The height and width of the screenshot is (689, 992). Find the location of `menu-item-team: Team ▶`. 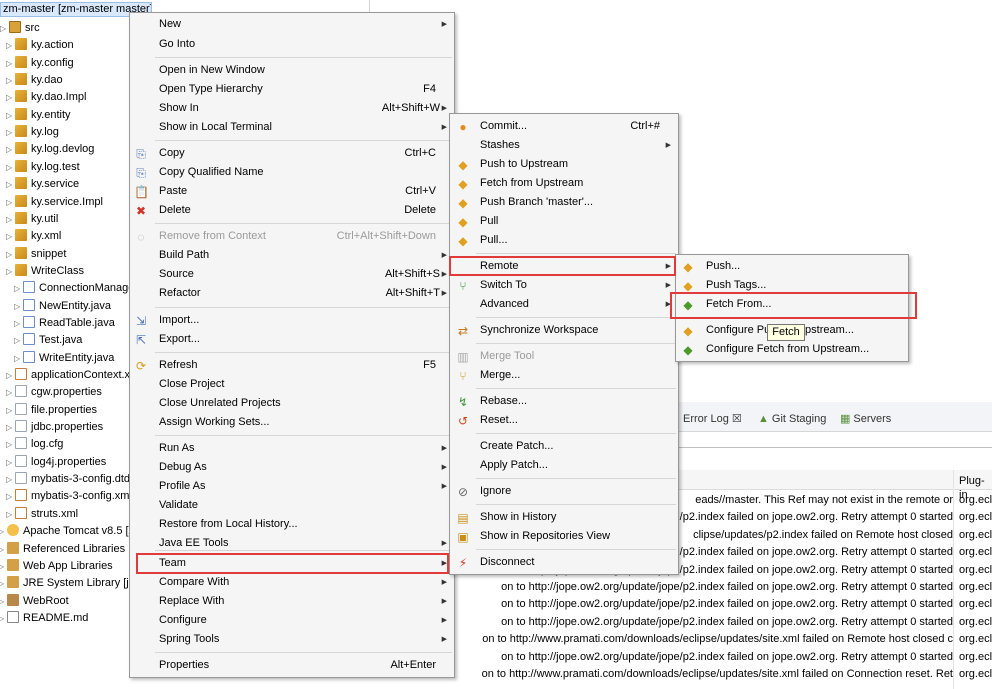

menu-item-team: Team ▶ is located at coordinates (292, 563).